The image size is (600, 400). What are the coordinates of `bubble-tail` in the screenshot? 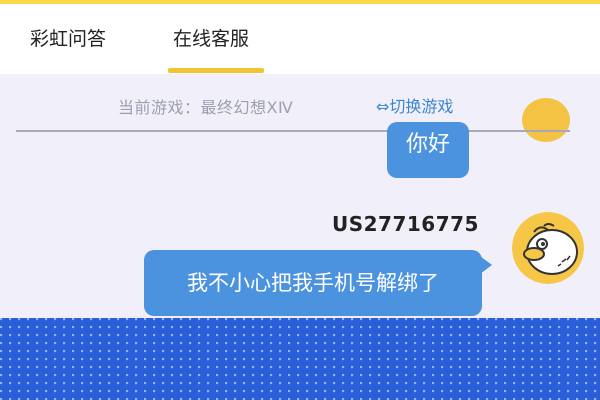 It's located at (486, 265).